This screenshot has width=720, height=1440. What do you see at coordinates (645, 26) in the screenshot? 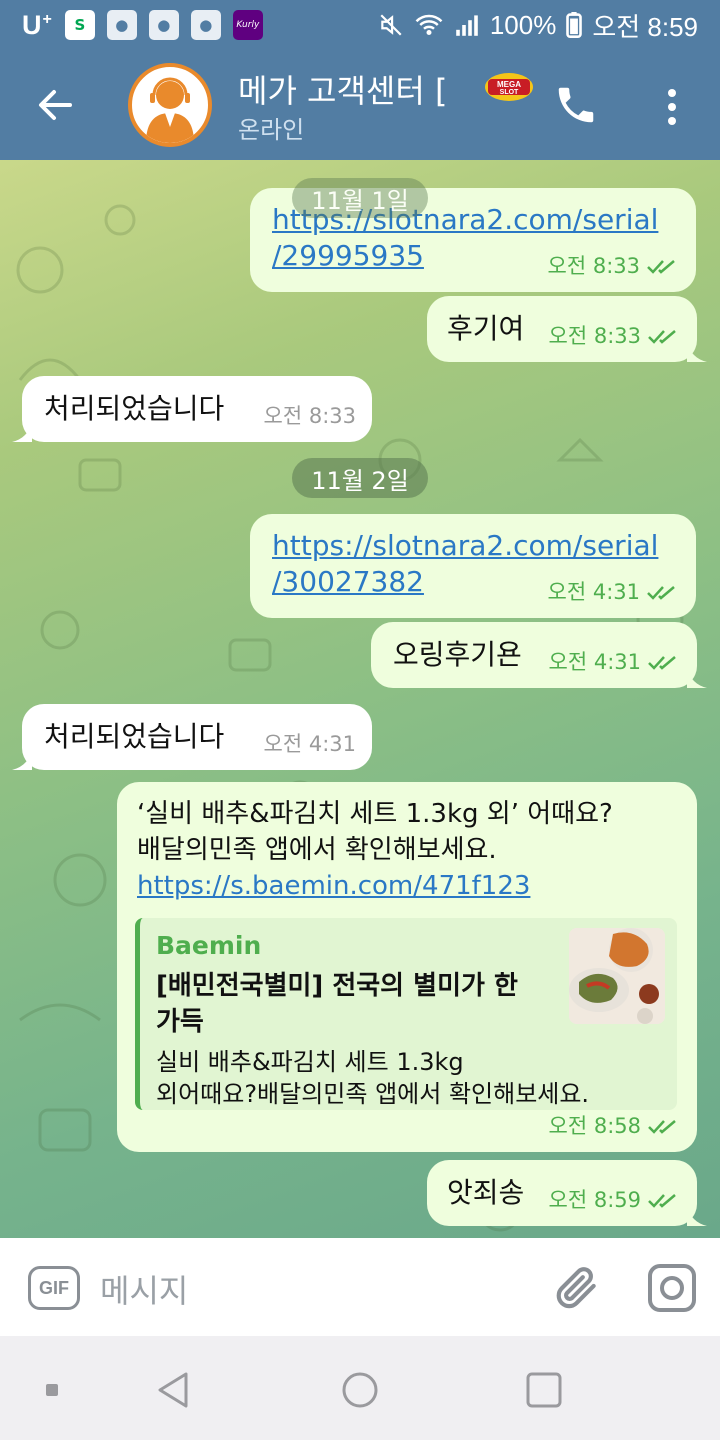
I see `clock: 오전 8:59` at bounding box center [645, 26].